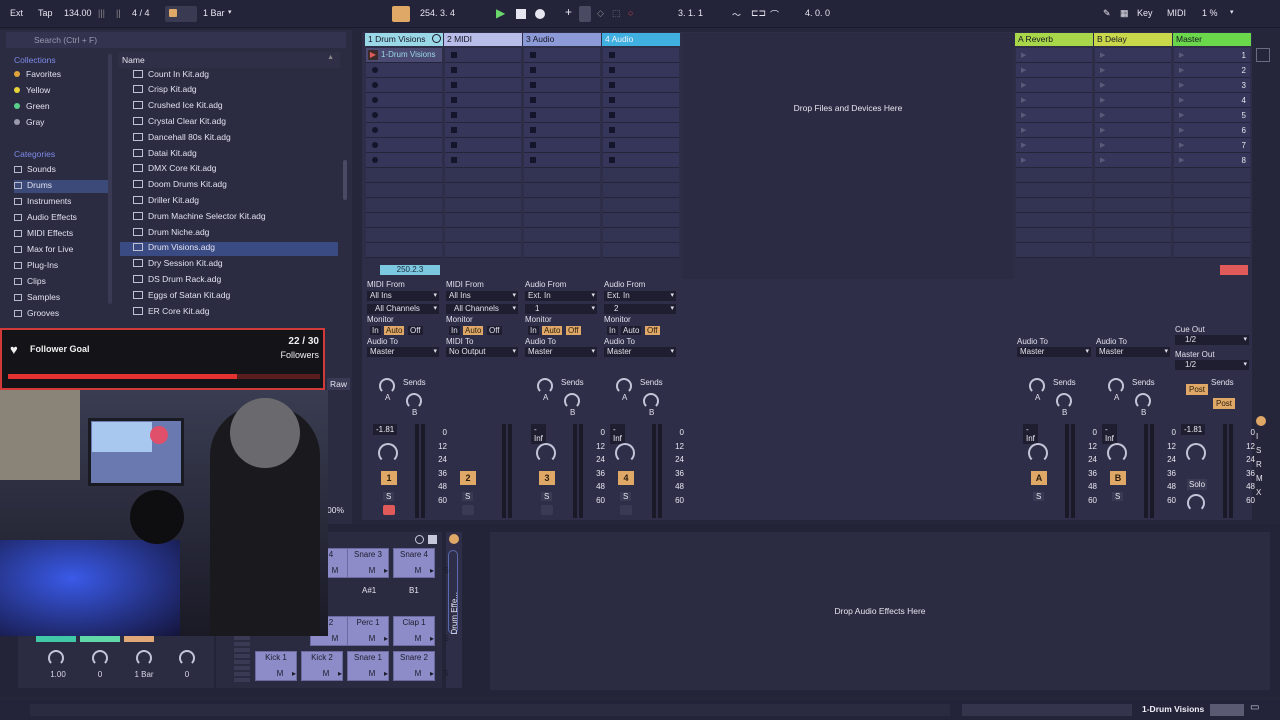 This screenshot has width=1280, height=720. What do you see at coordinates (63, 75) in the screenshot?
I see `collection-item: Favorites` at bounding box center [63, 75].